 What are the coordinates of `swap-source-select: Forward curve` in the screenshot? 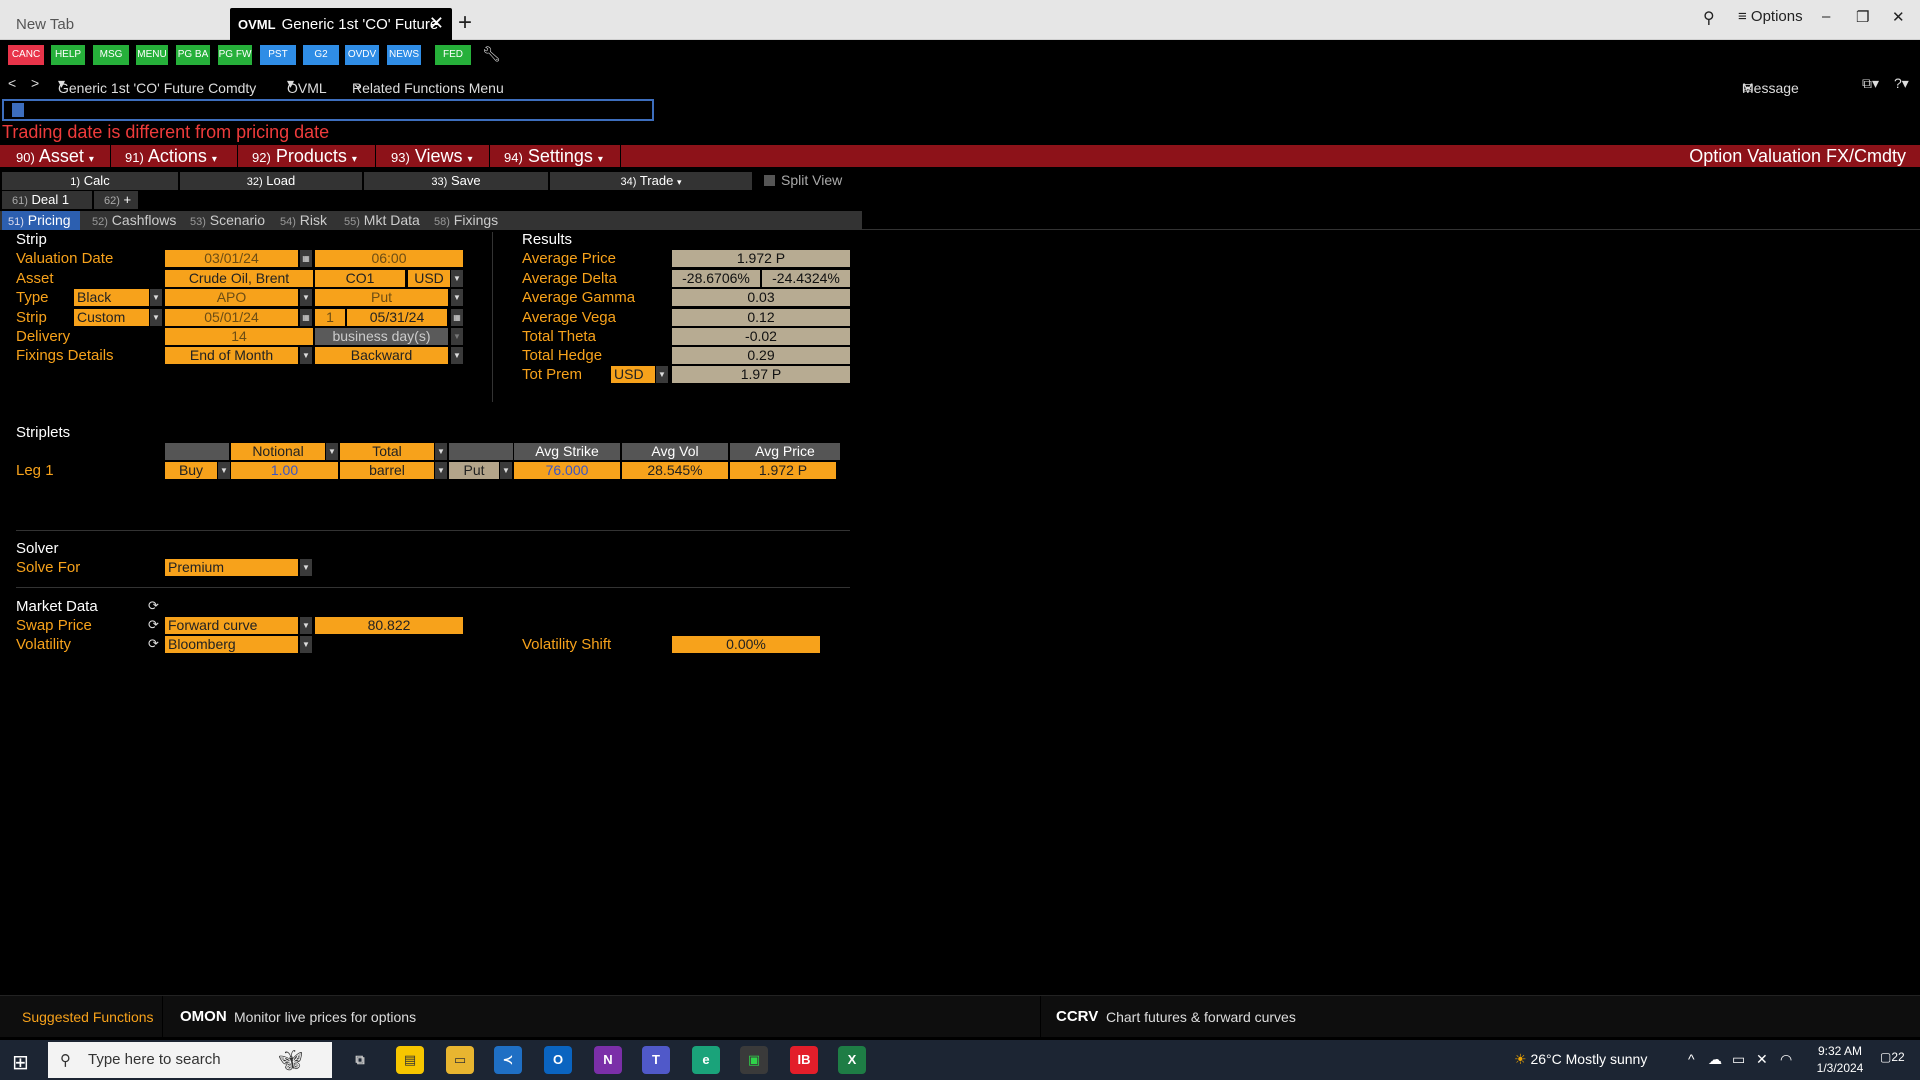 It's located at (231, 625).